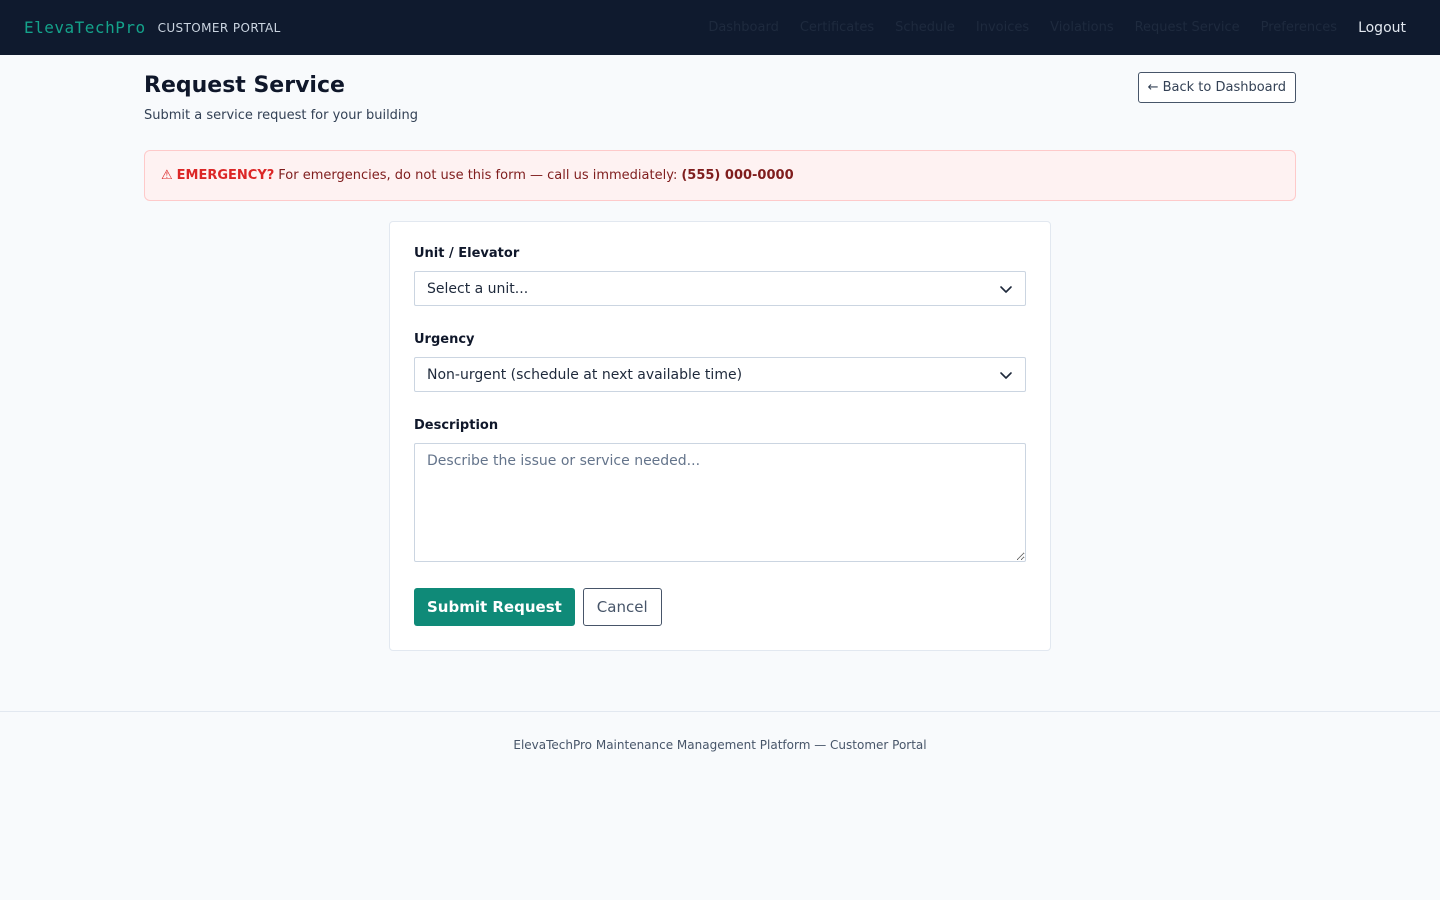 The width and height of the screenshot is (1440, 900). Describe the element at coordinates (494, 607) in the screenshot. I see `submit-request-button: Submit Request` at that location.